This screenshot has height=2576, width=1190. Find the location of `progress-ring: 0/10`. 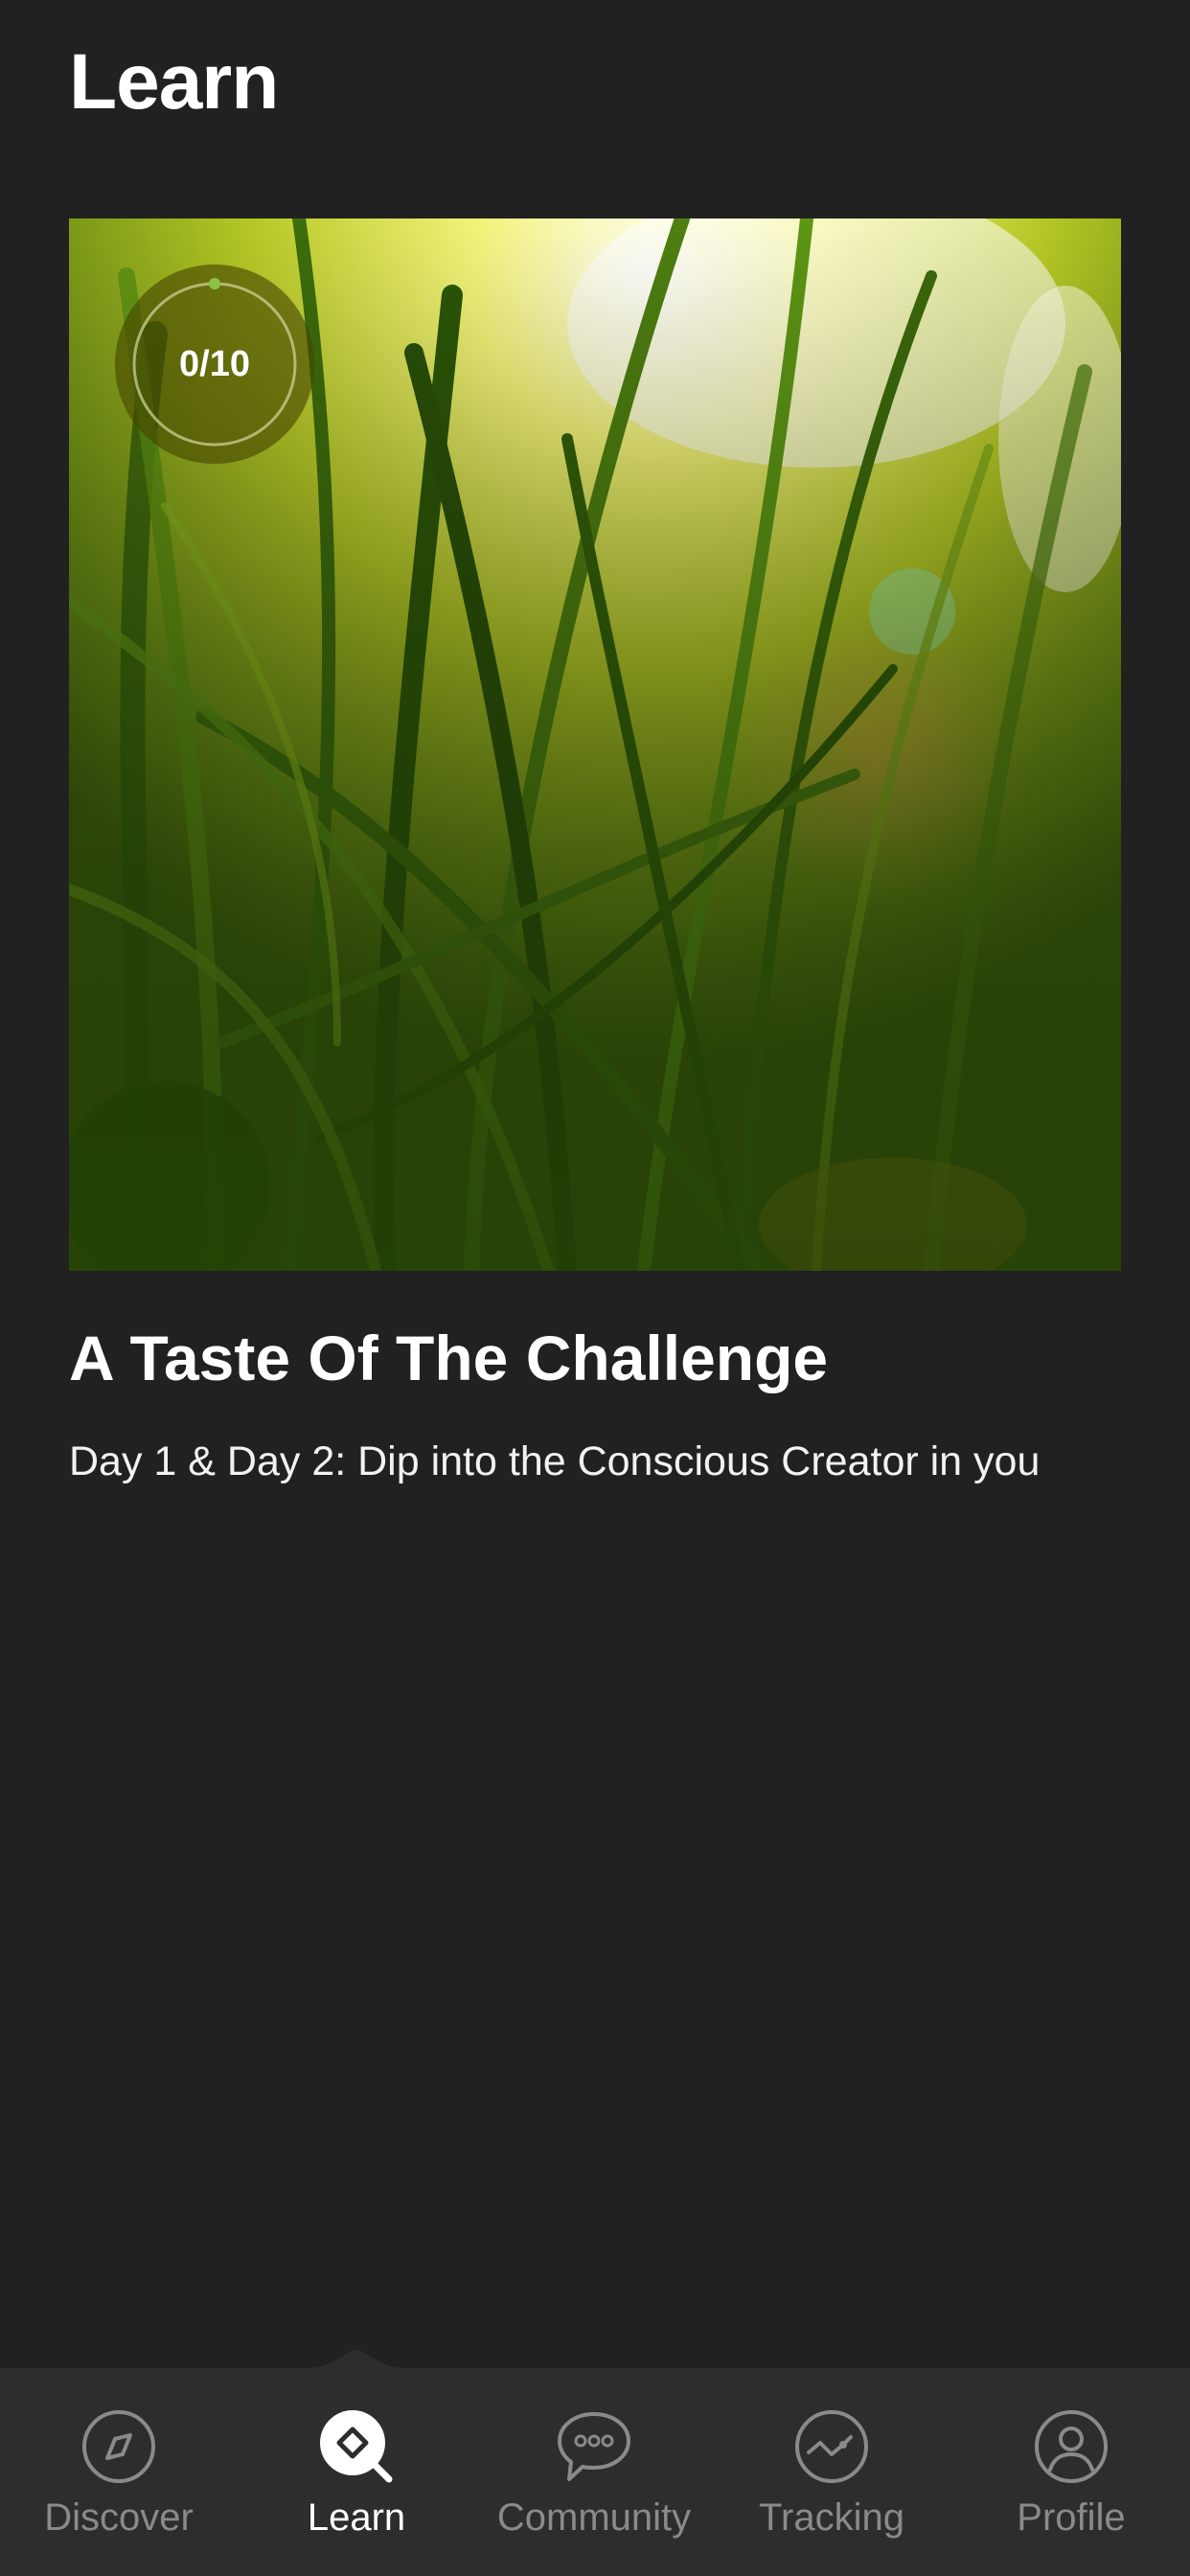

progress-ring: 0/10 is located at coordinates (214, 364).